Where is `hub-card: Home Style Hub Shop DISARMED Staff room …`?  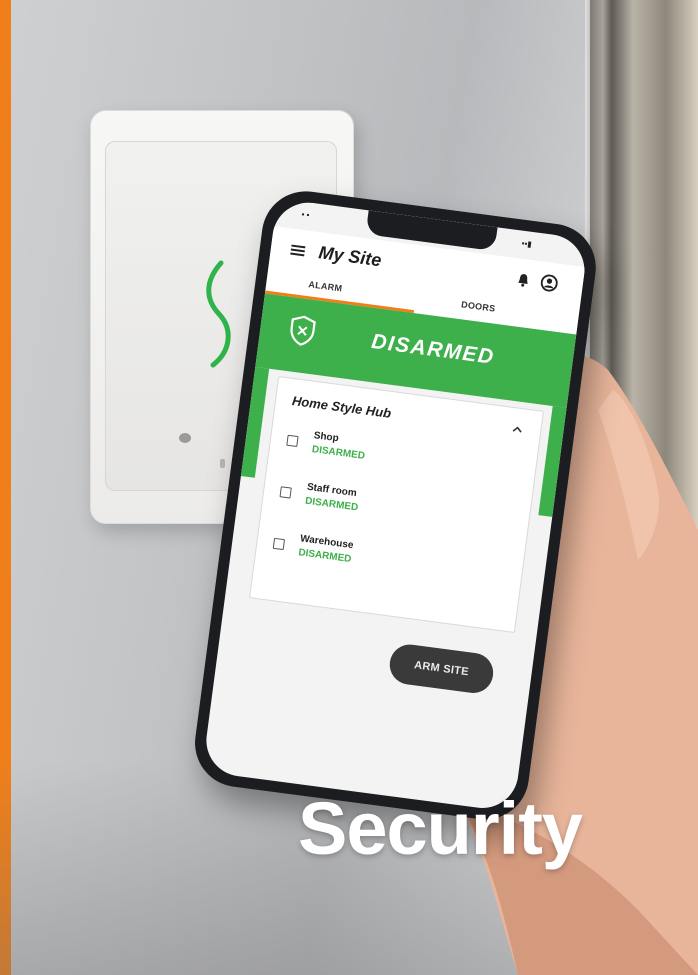
hub-card: Home Style Hub Shop DISARMED Staff room … is located at coordinates (396, 504).